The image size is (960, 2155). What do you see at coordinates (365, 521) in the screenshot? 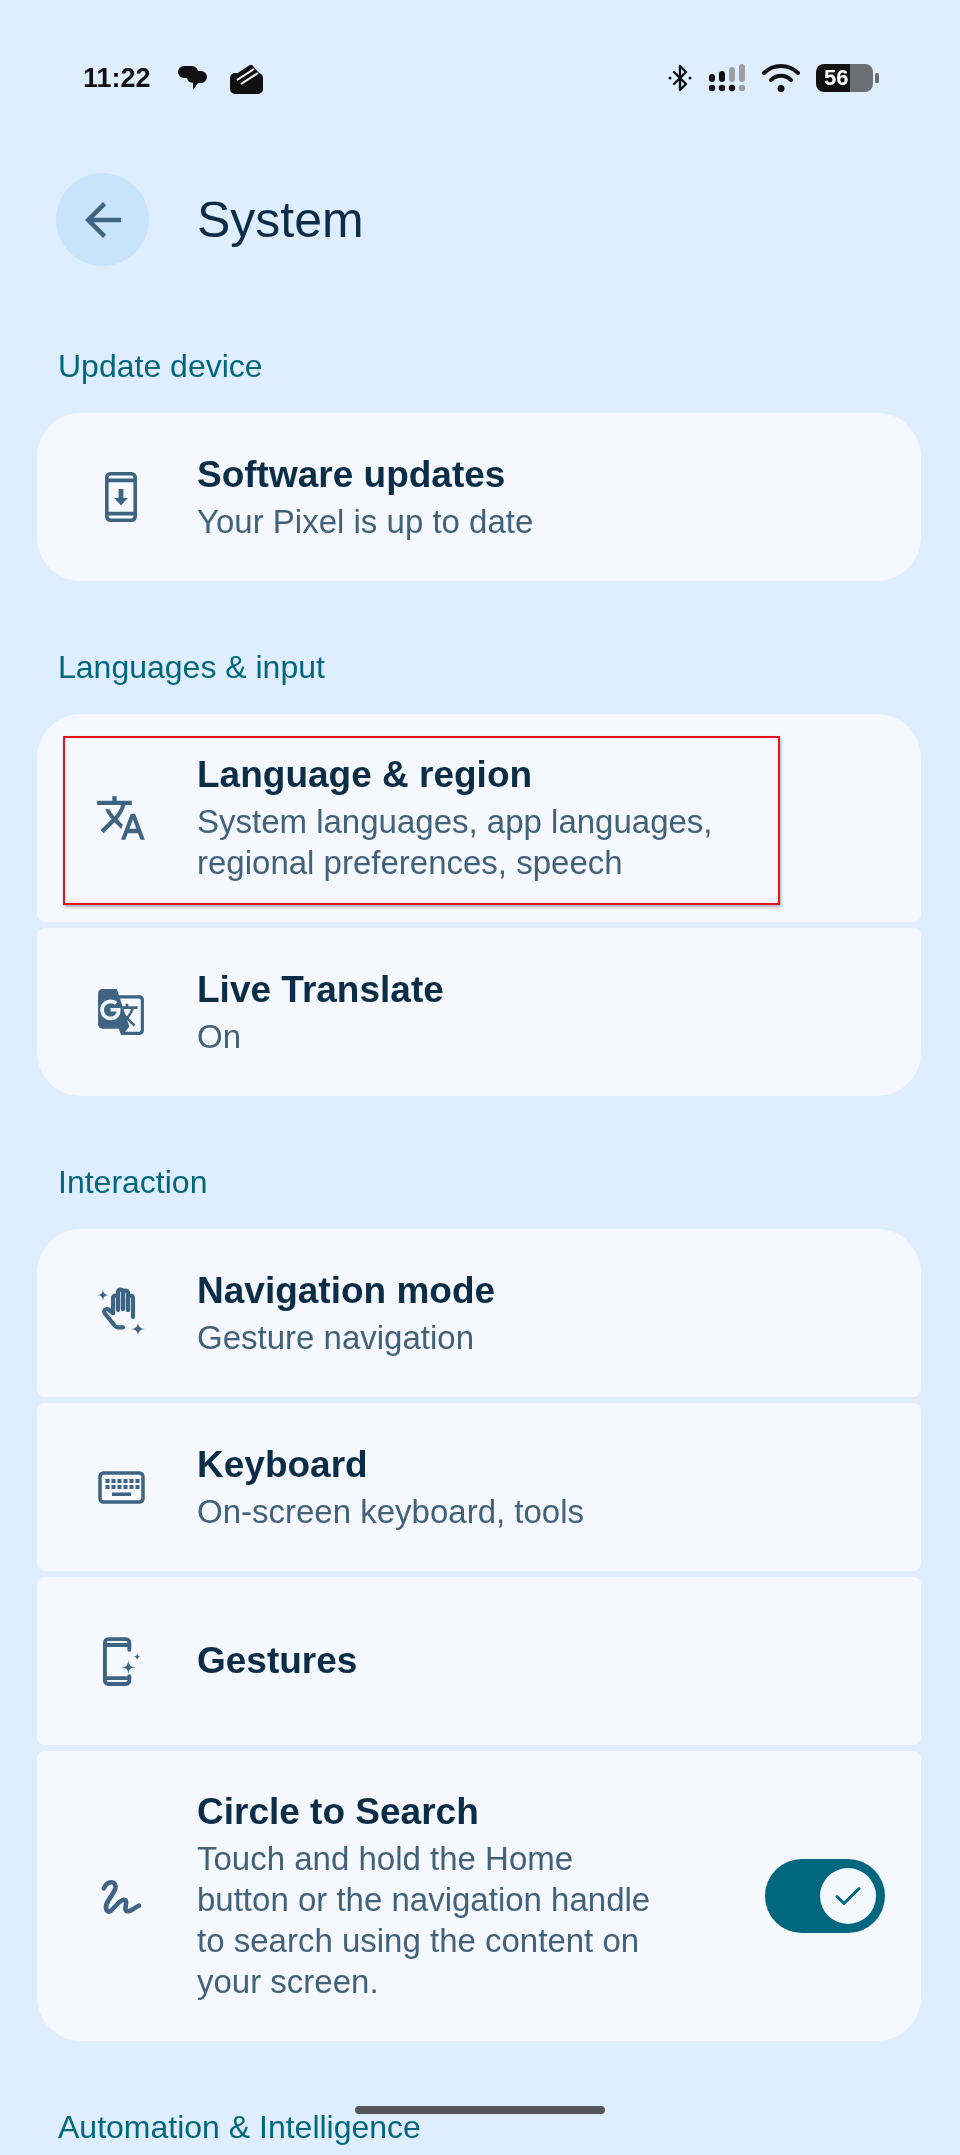
I see `setting-summary: Your Pixel is up to date` at bounding box center [365, 521].